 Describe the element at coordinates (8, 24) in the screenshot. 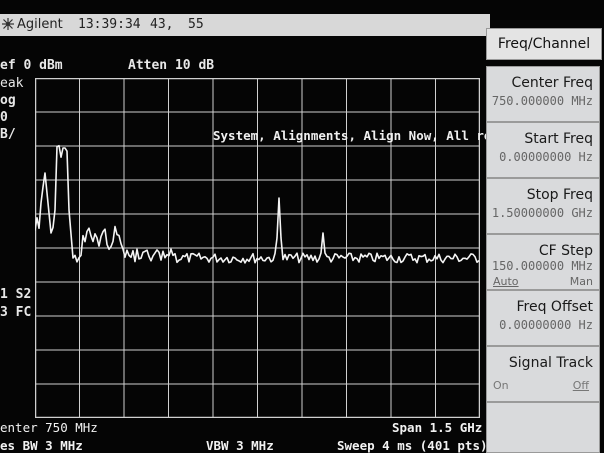

I see `agilent-spark-icon` at that location.